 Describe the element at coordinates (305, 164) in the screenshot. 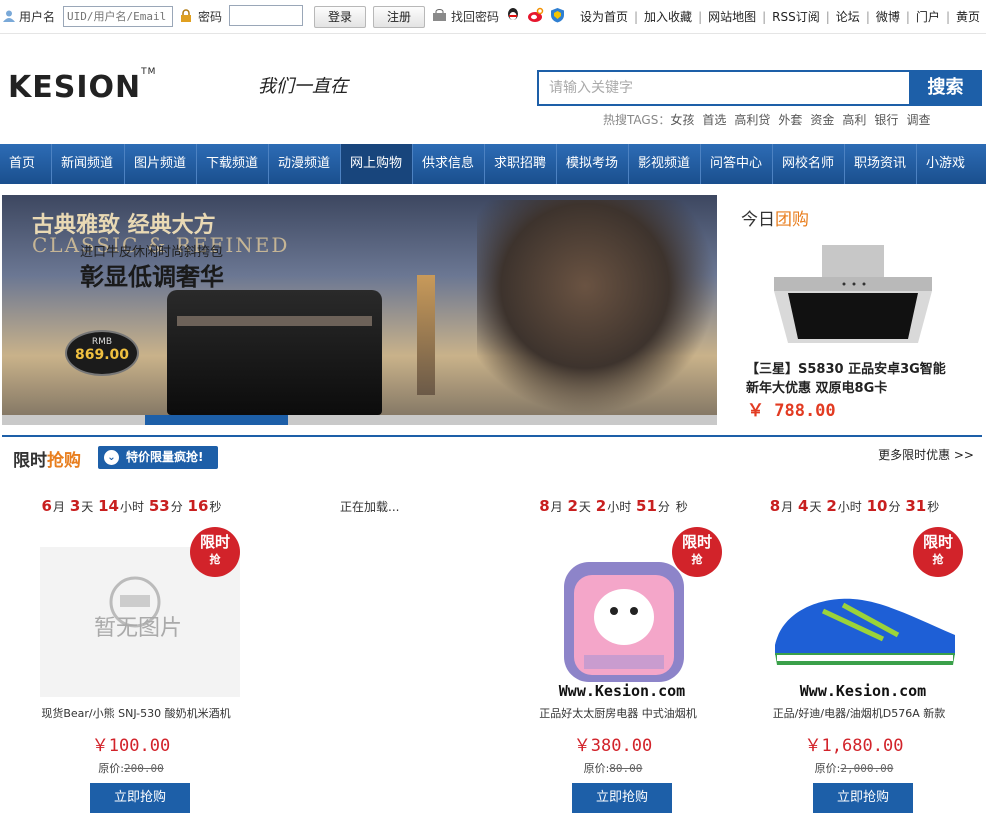

I see `nav-item-anime: 动漫频道` at that location.